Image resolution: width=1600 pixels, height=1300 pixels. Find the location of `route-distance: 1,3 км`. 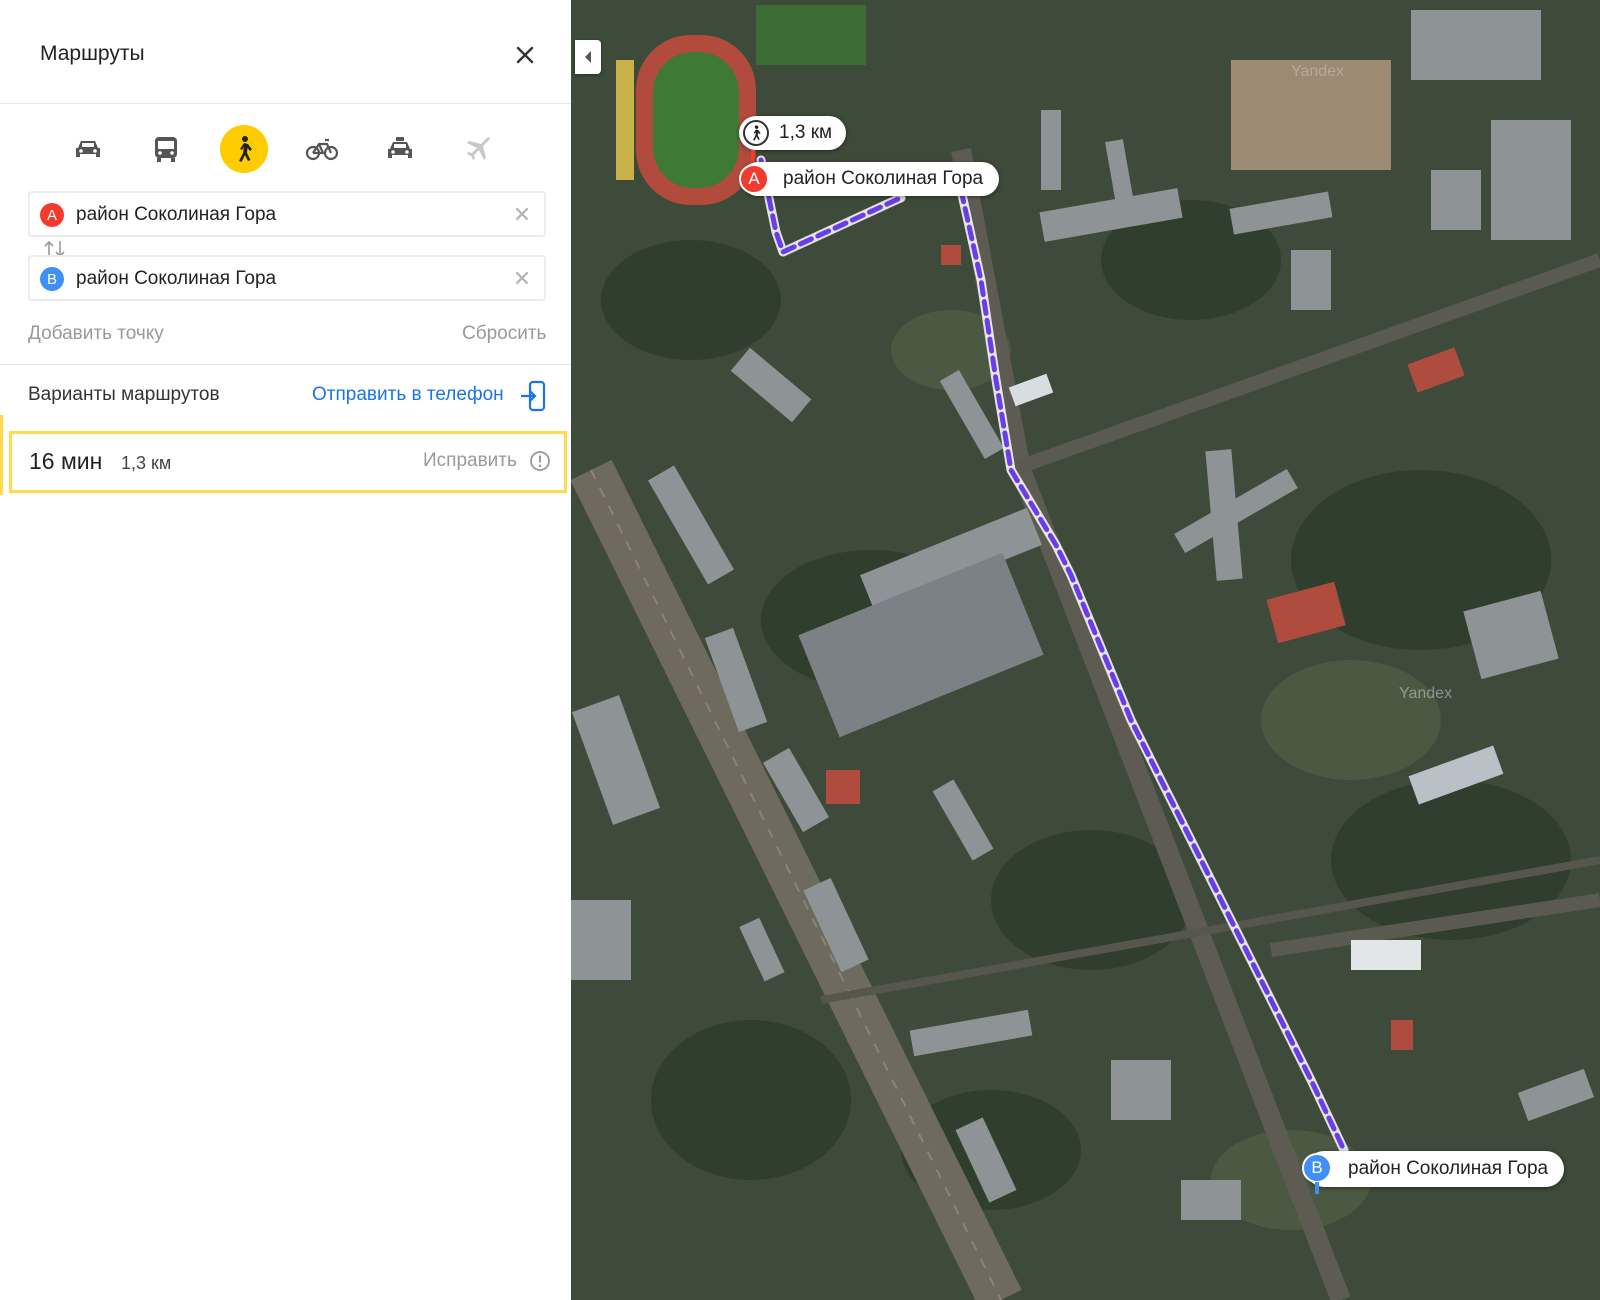

route-distance: 1,3 км is located at coordinates (146, 463).